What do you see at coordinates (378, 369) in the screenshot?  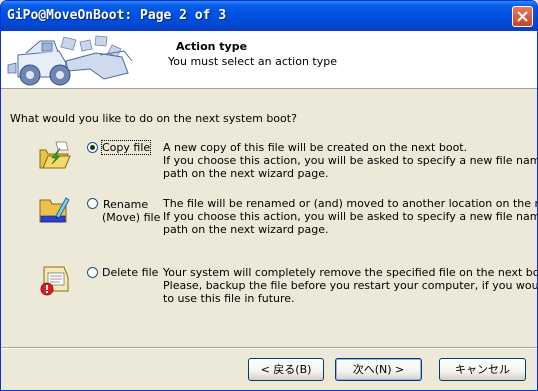 I see `next-button: 次へ(N) >` at bounding box center [378, 369].